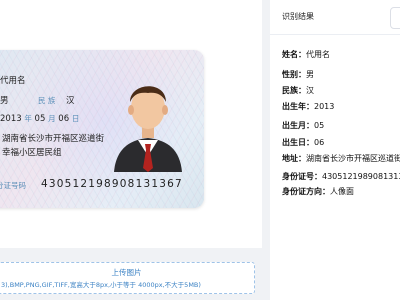  Describe the element at coordinates (308, 106) in the screenshot. I see `result-row-birth-year: 出生年：2013` at that location.